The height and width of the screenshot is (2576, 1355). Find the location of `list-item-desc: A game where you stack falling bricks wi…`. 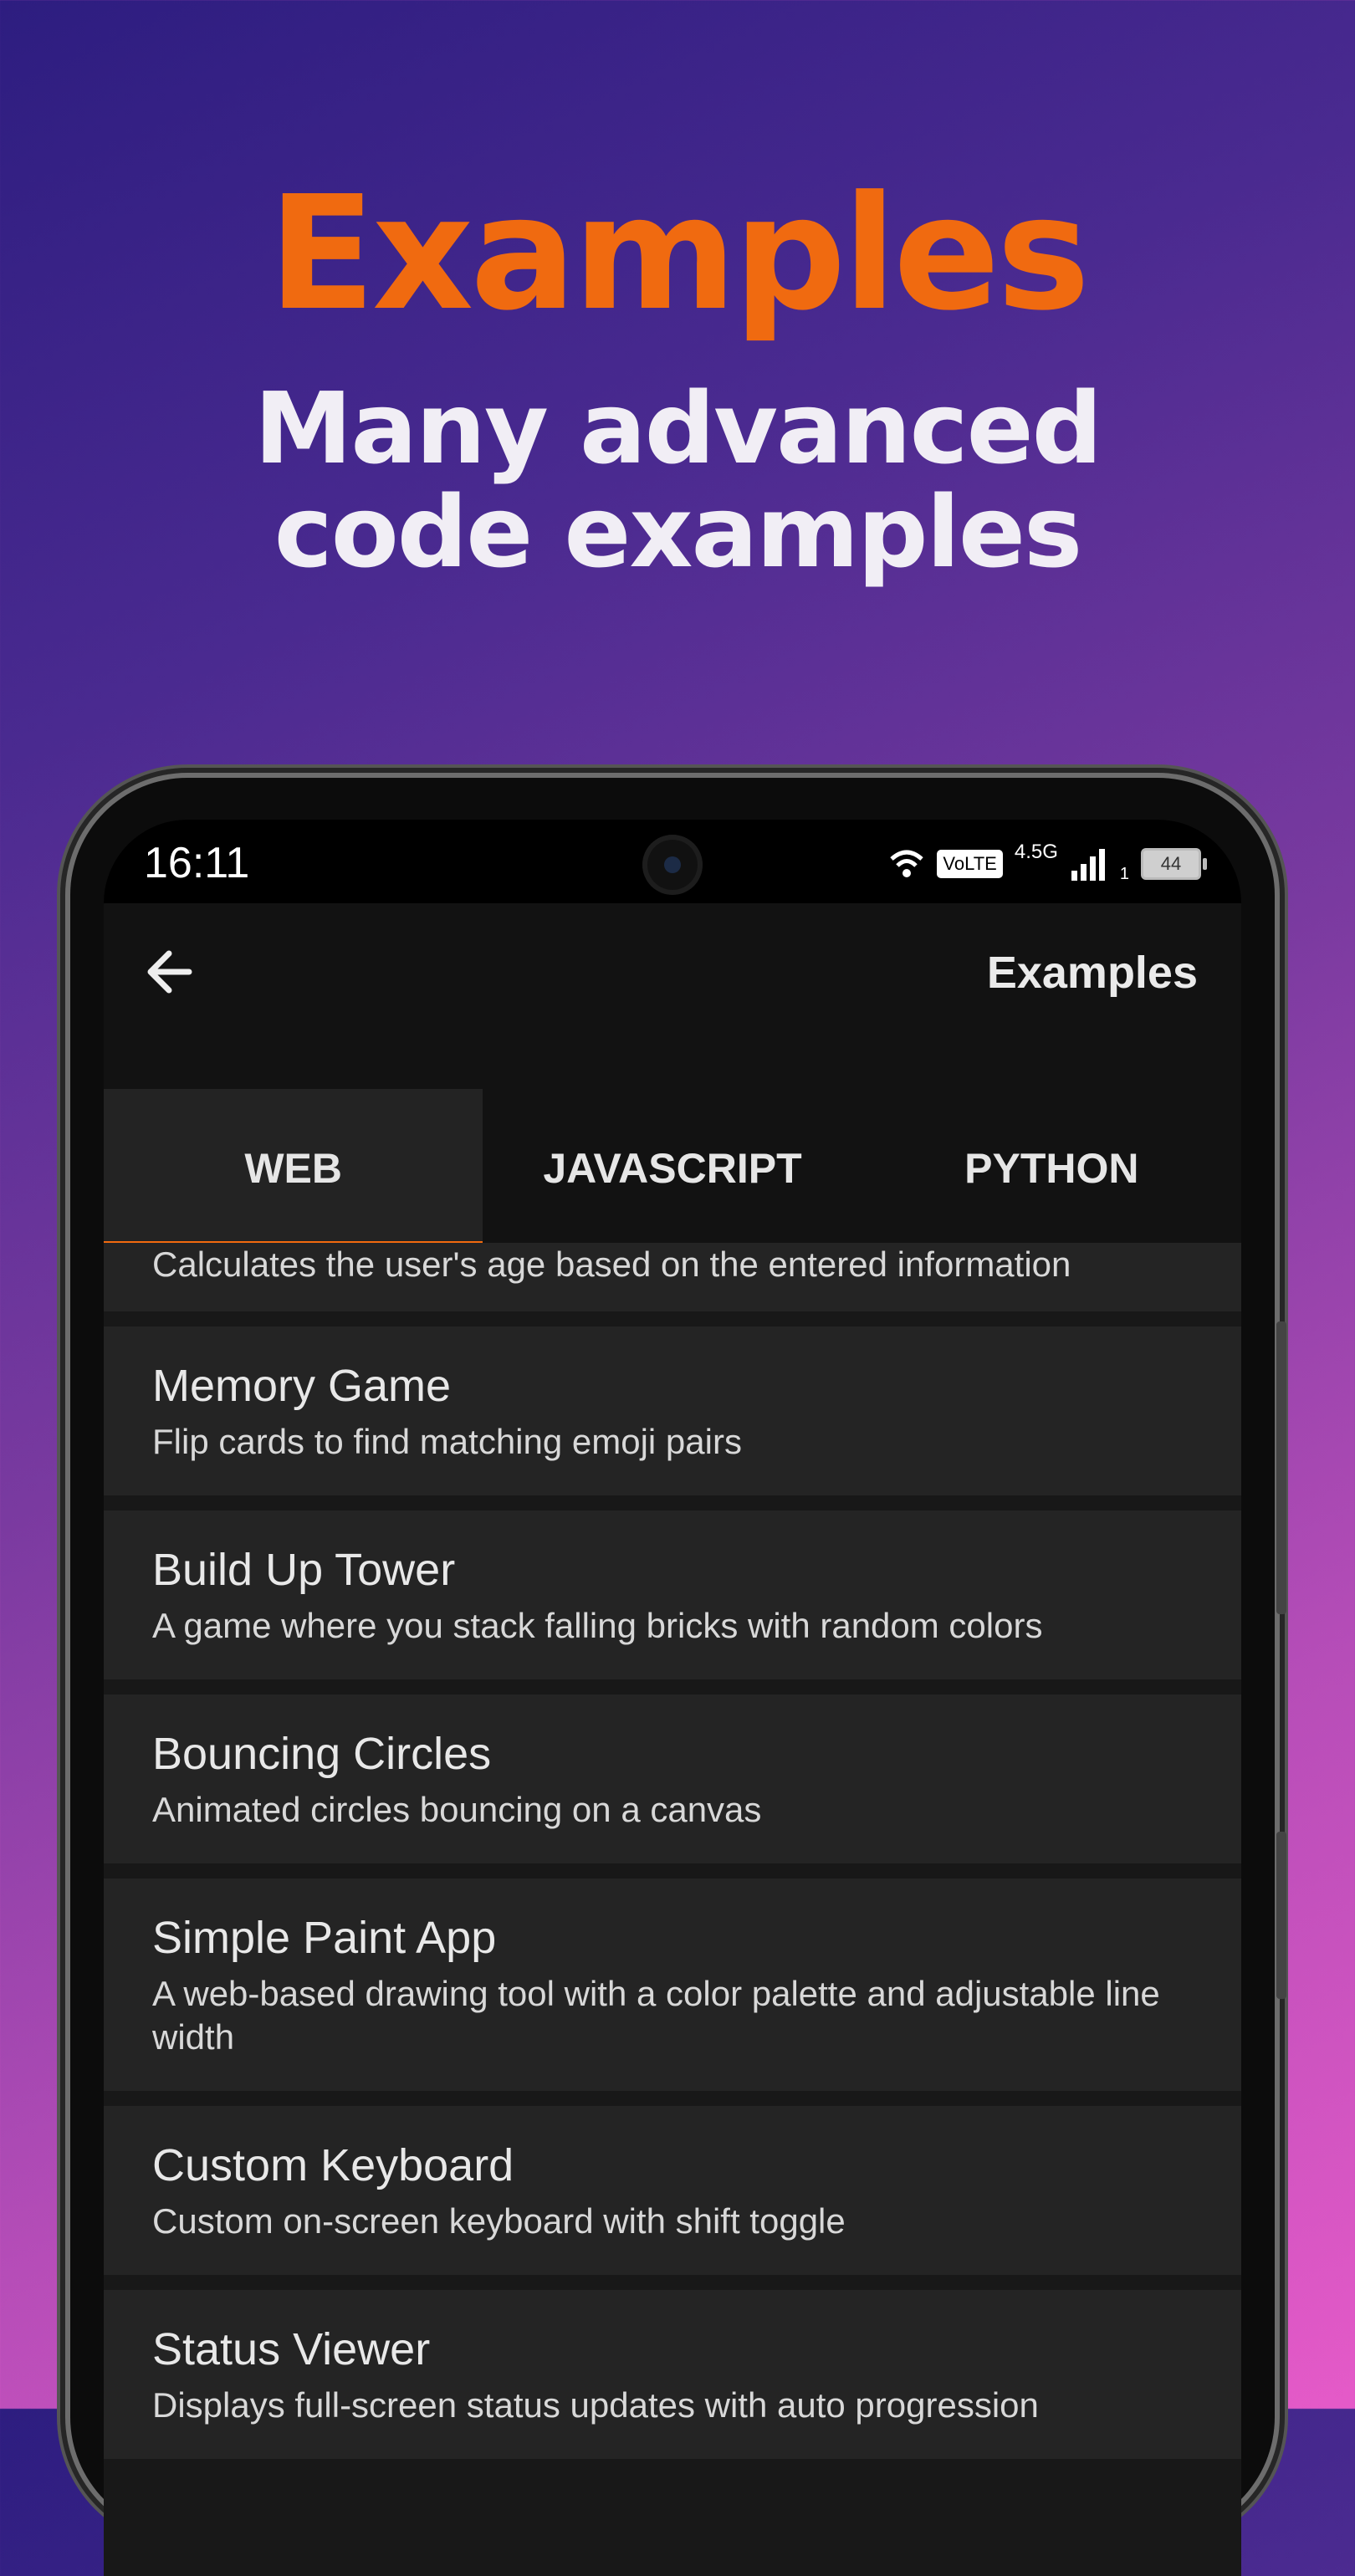

list-item-desc: A game where you stack falling bricks wi… is located at coordinates (598, 1625).